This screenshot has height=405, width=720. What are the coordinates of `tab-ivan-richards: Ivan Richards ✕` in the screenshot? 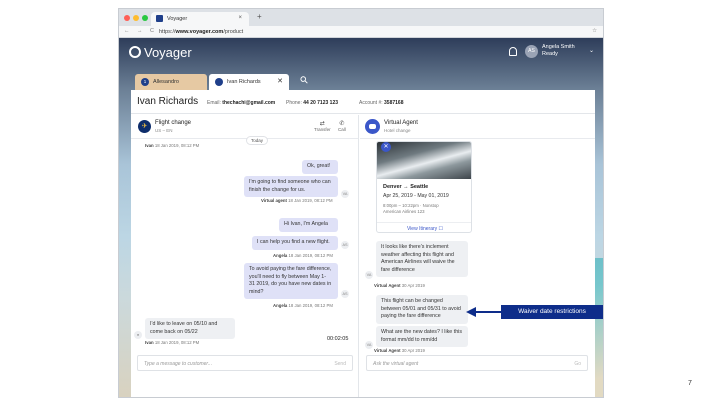 It's located at (249, 82).